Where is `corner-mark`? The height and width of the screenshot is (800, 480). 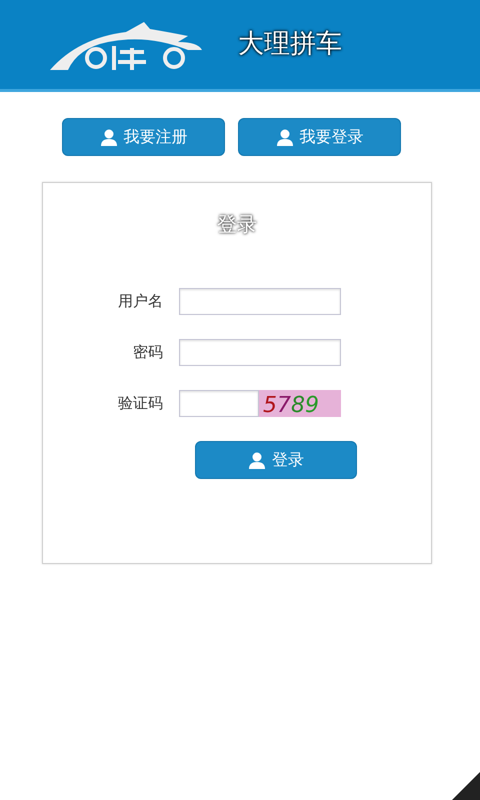 corner-mark is located at coordinates (466, 786).